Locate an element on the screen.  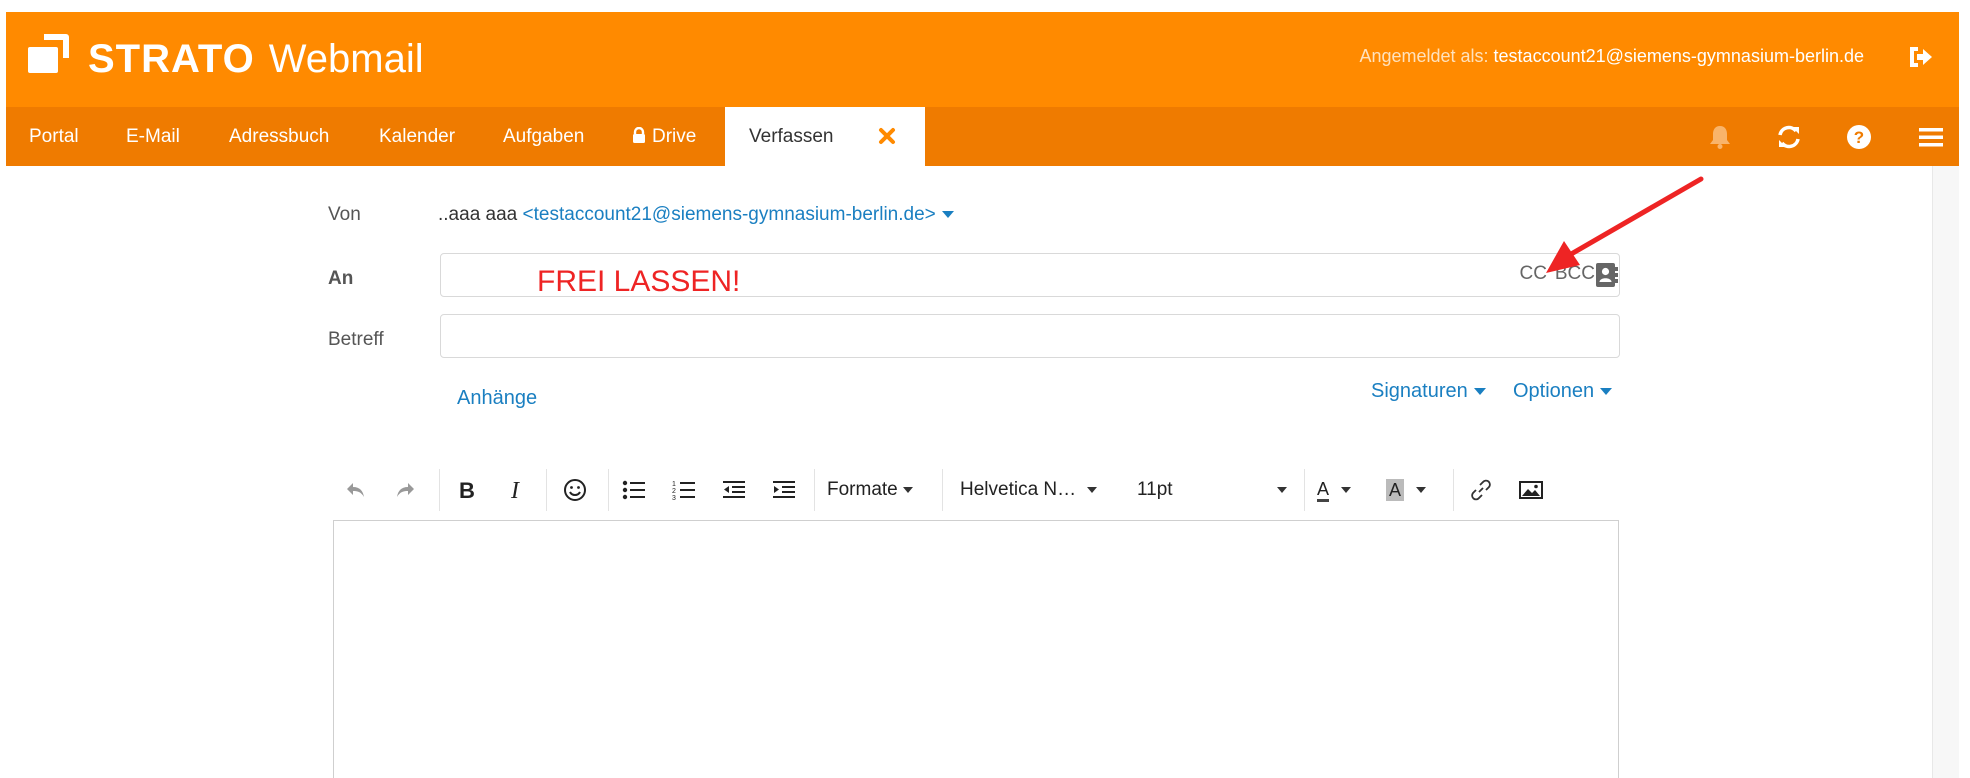
font-size-dropdown: 11pt is located at coordinates (1217, 490).